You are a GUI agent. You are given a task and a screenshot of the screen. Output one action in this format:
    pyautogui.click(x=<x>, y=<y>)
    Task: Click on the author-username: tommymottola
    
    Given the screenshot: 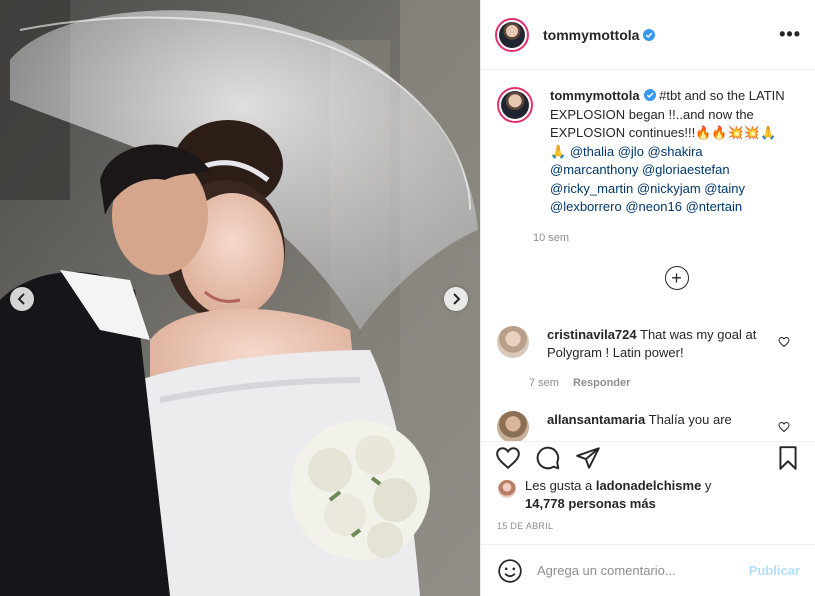 What is the action you would take?
    pyautogui.click(x=599, y=35)
    